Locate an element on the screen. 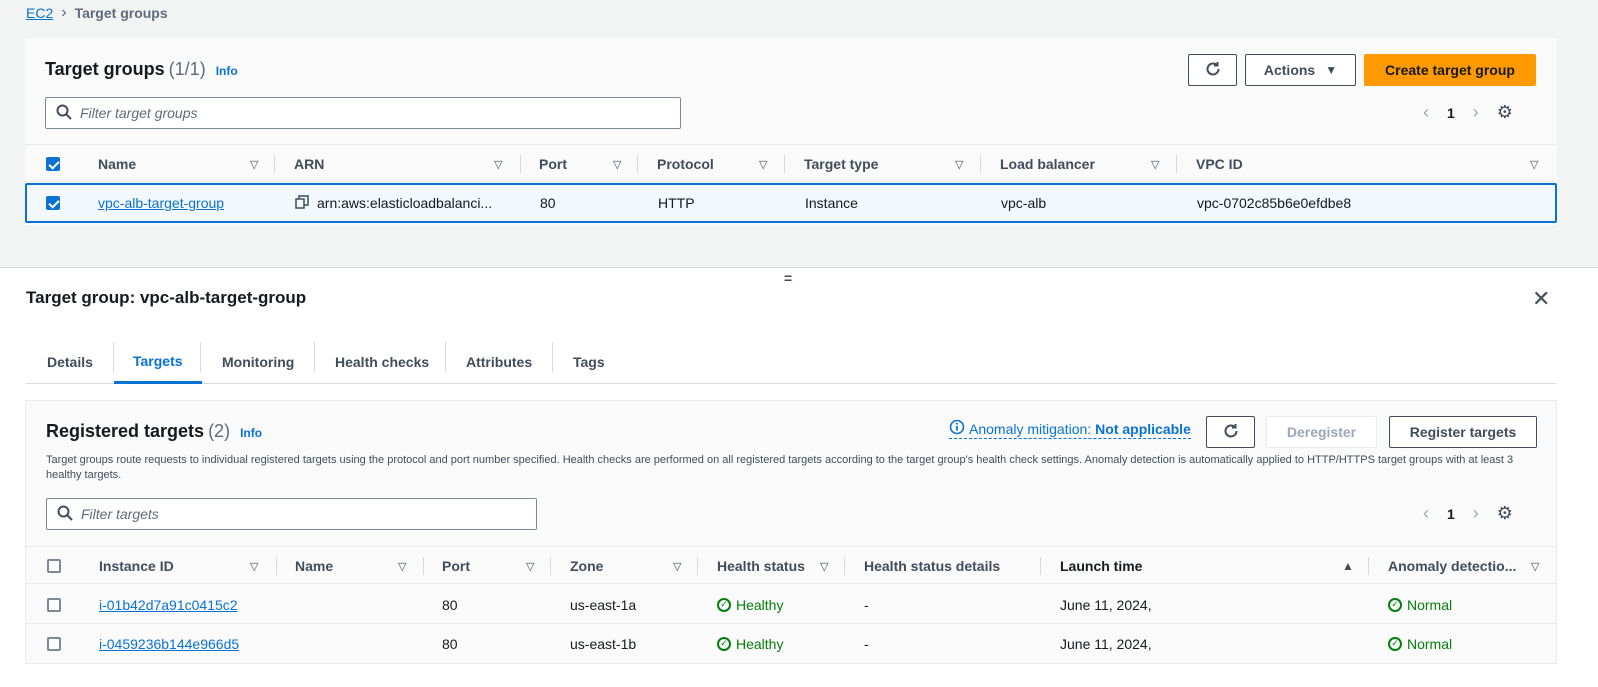  tab-targets: Targets is located at coordinates (158, 362).